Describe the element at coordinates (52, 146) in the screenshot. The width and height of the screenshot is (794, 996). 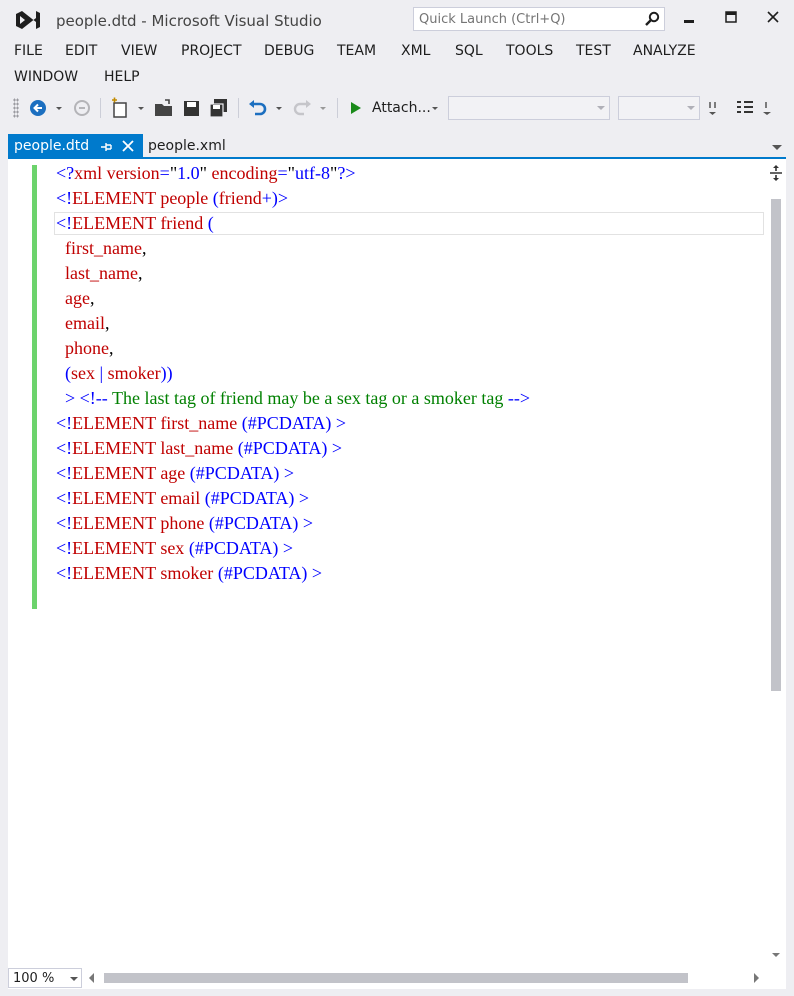
I see `tab-label: people.dtd` at that location.